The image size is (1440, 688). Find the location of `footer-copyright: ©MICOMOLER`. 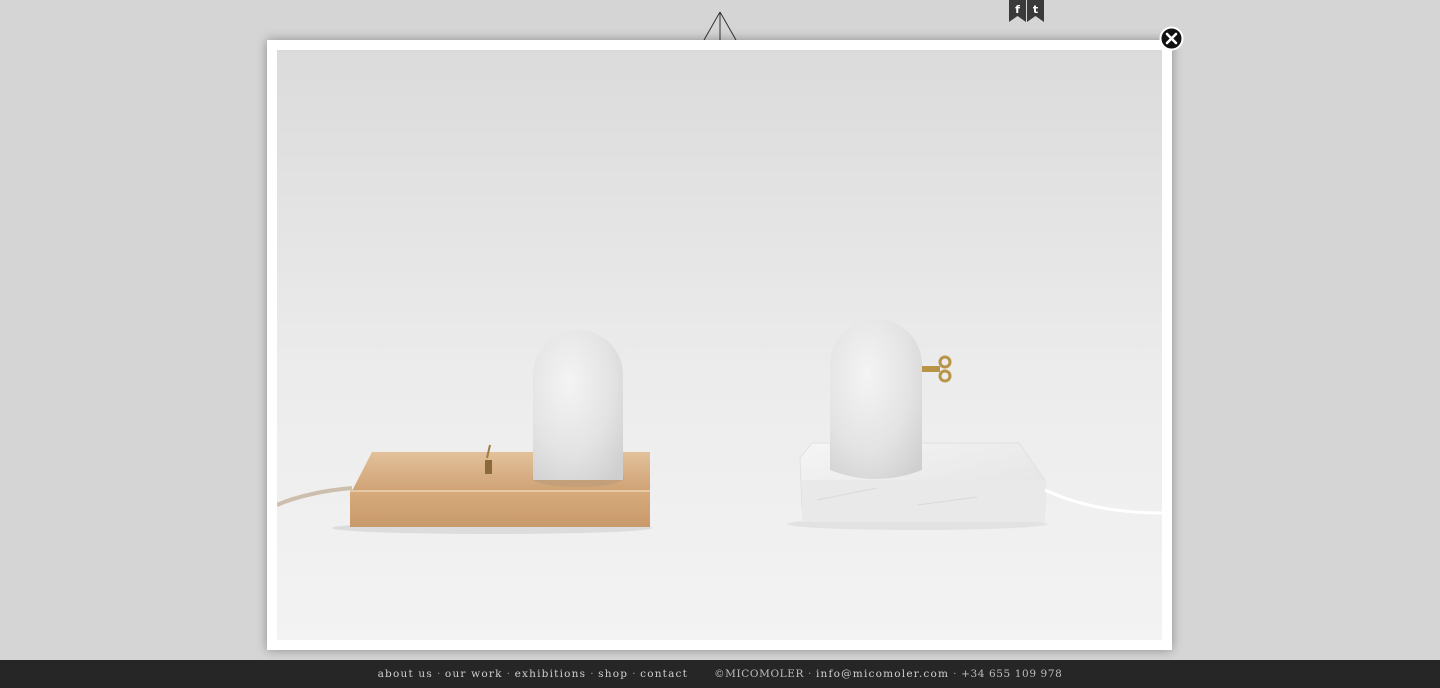

footer-copyright: ©MICOMOLER is located at coordinates (759, 674).